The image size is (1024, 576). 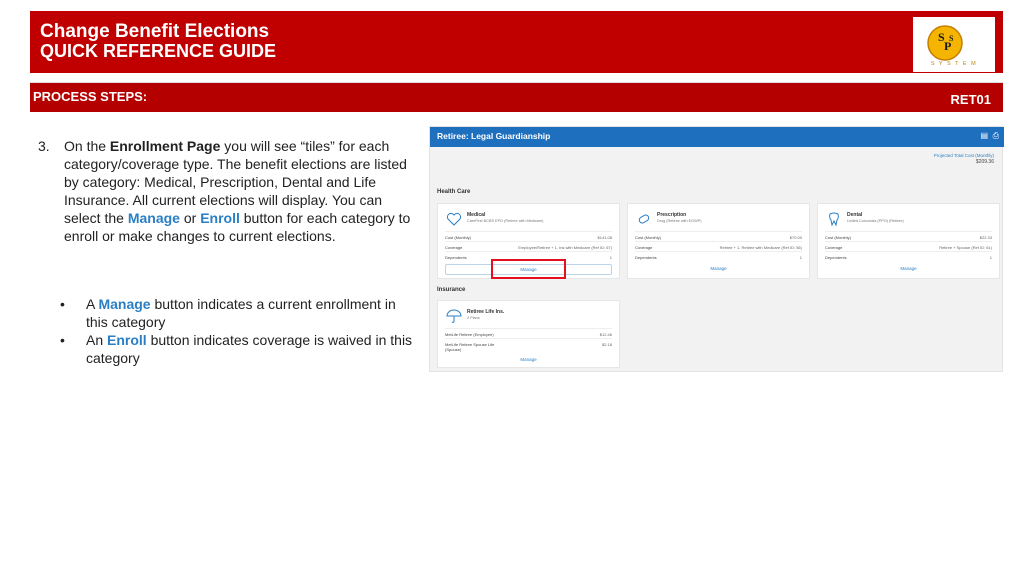 I want to click on logo-caption: S Y S T E M, so click(x=954, y=64).